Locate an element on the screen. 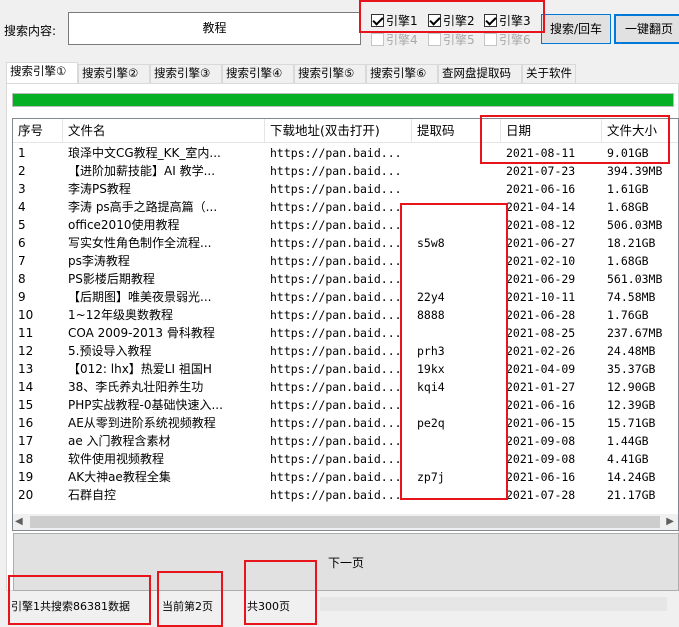 This screenshot has width=679, height=627. cell-index: 7 is located at coordinates (22, 261).